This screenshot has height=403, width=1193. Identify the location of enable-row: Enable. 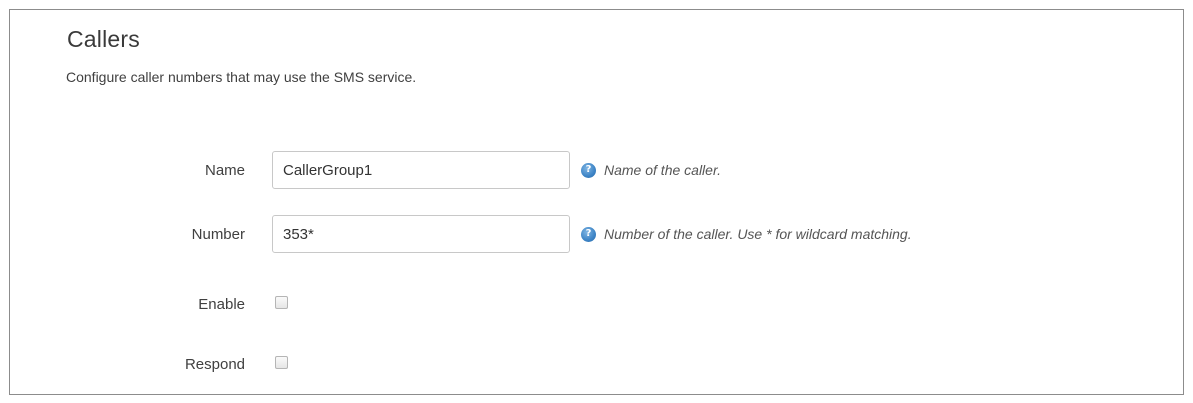
(596, 305).